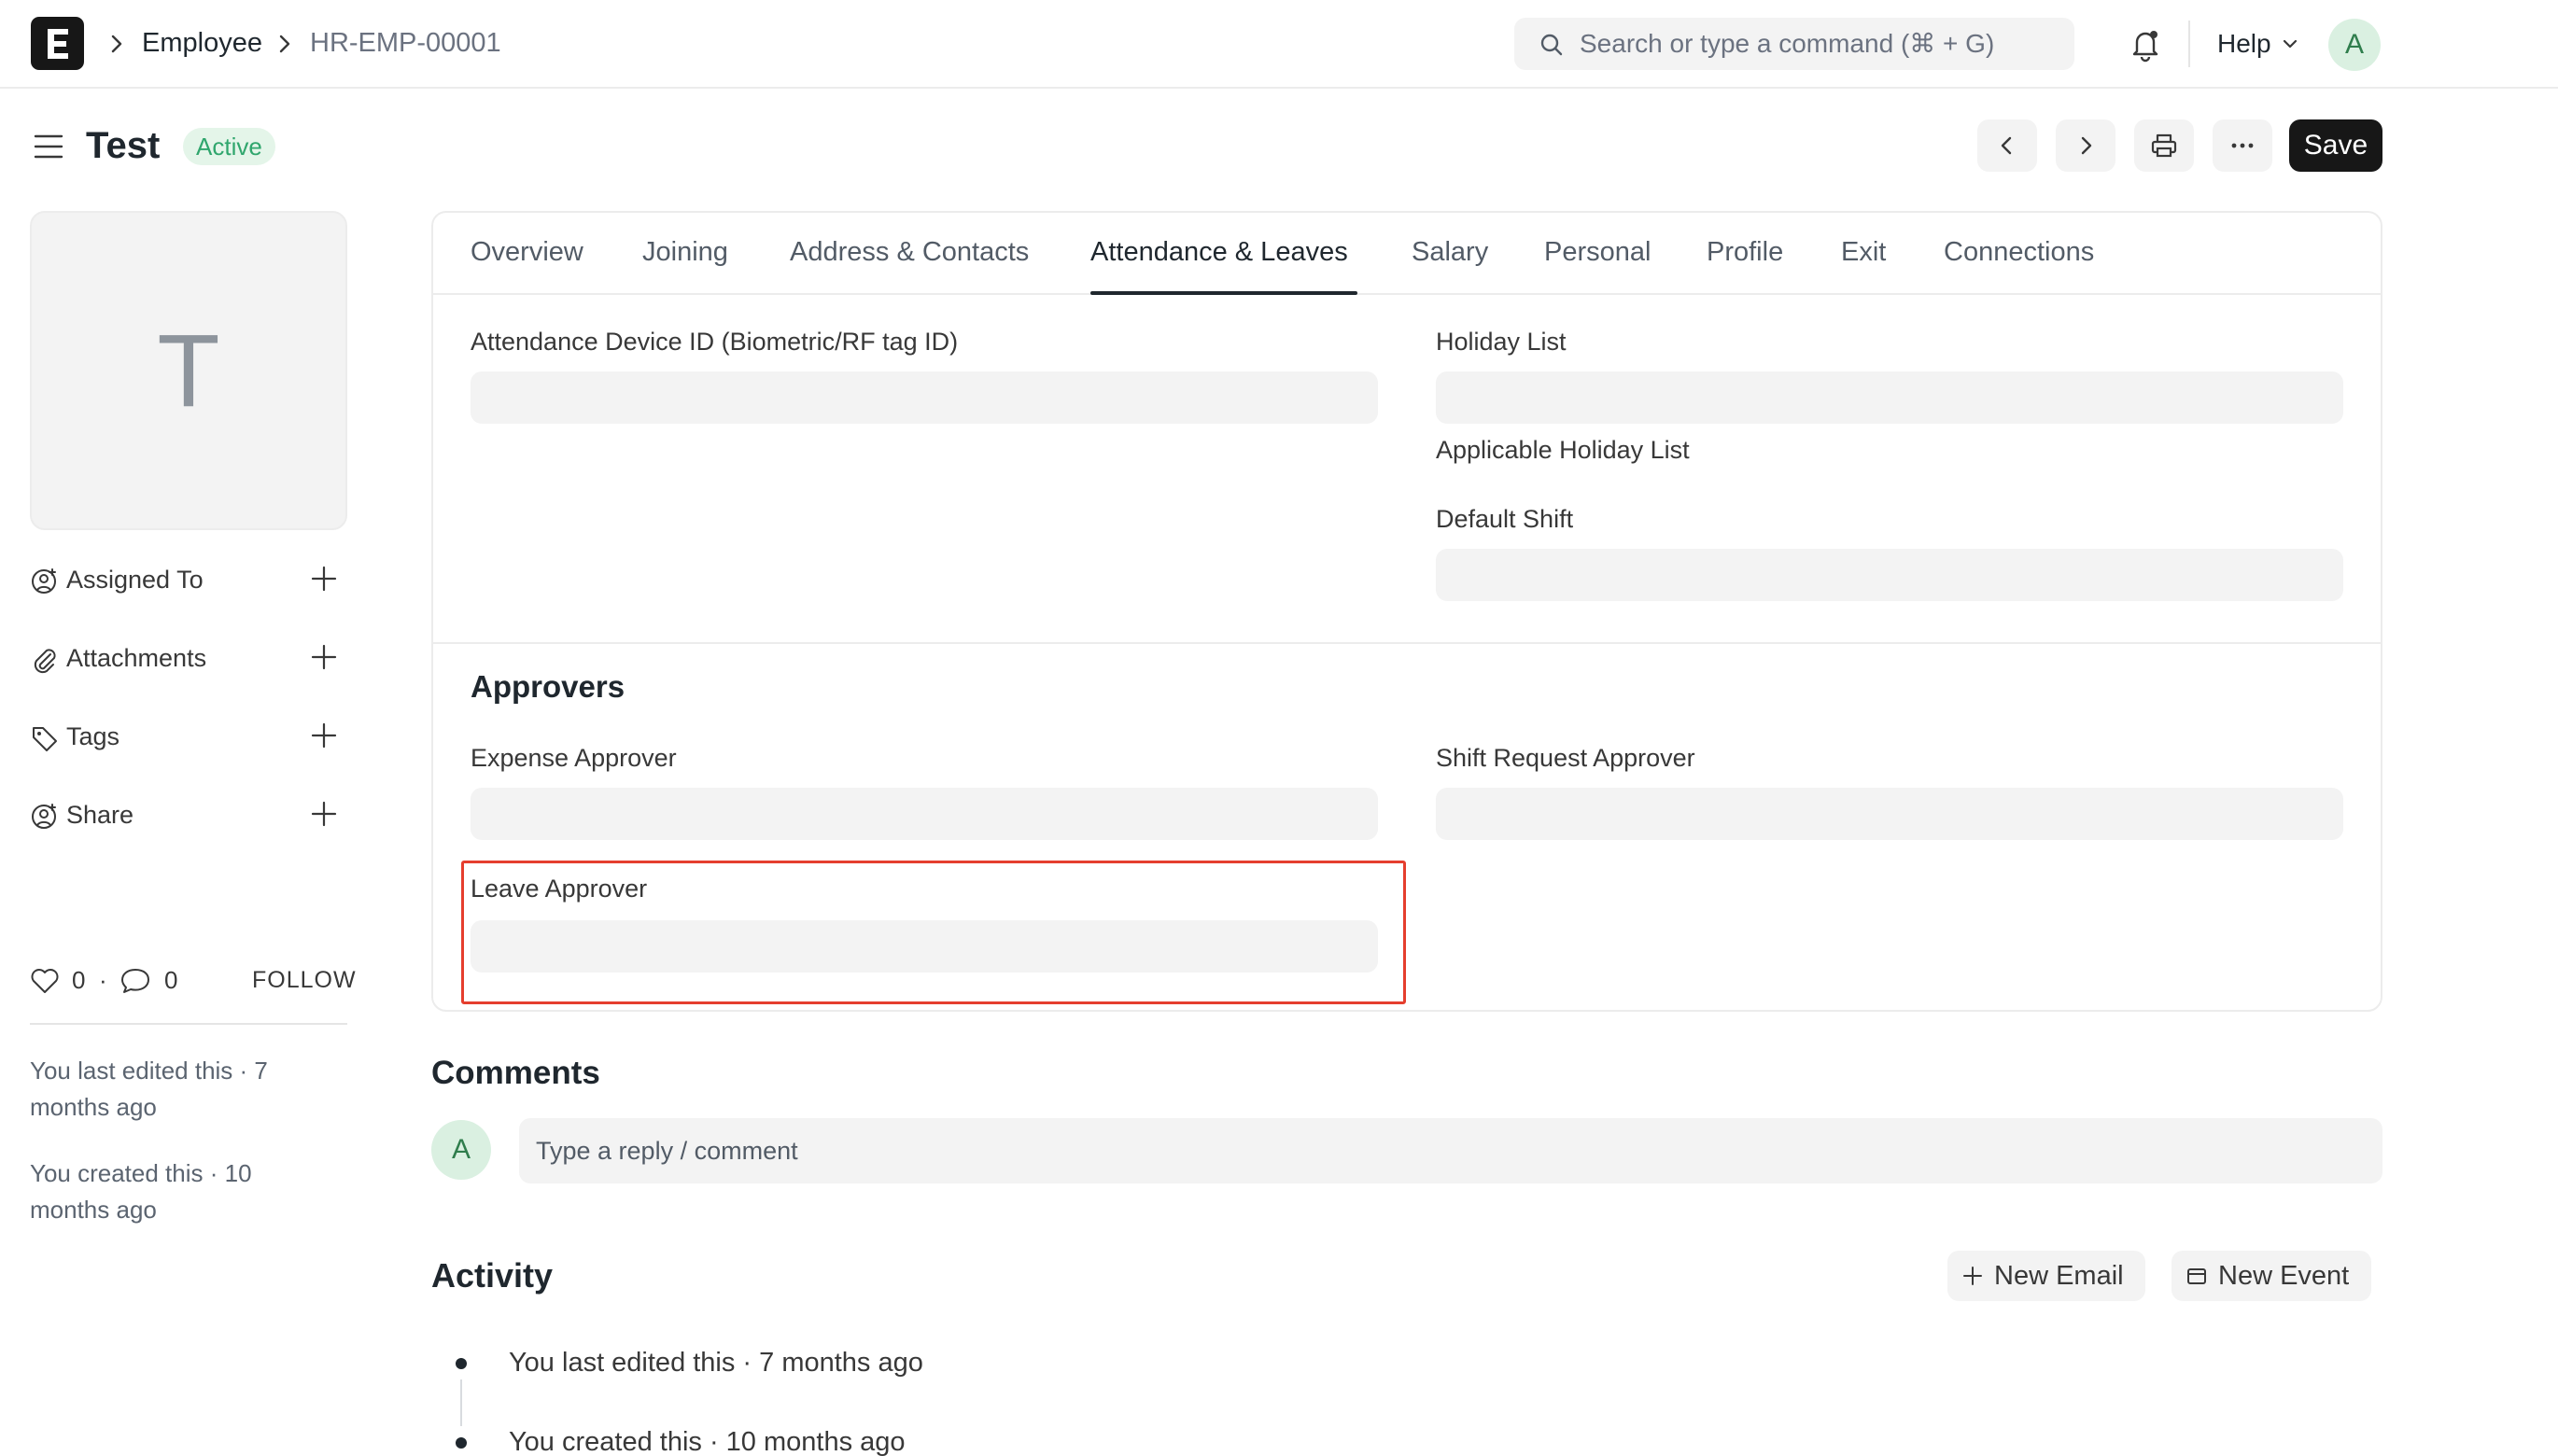 The height and width of the screenshot is (1456, 2558). Describe the element at coordinates (2019, 252) in the screenshot. I see `tab-connections: Connections` at that location.